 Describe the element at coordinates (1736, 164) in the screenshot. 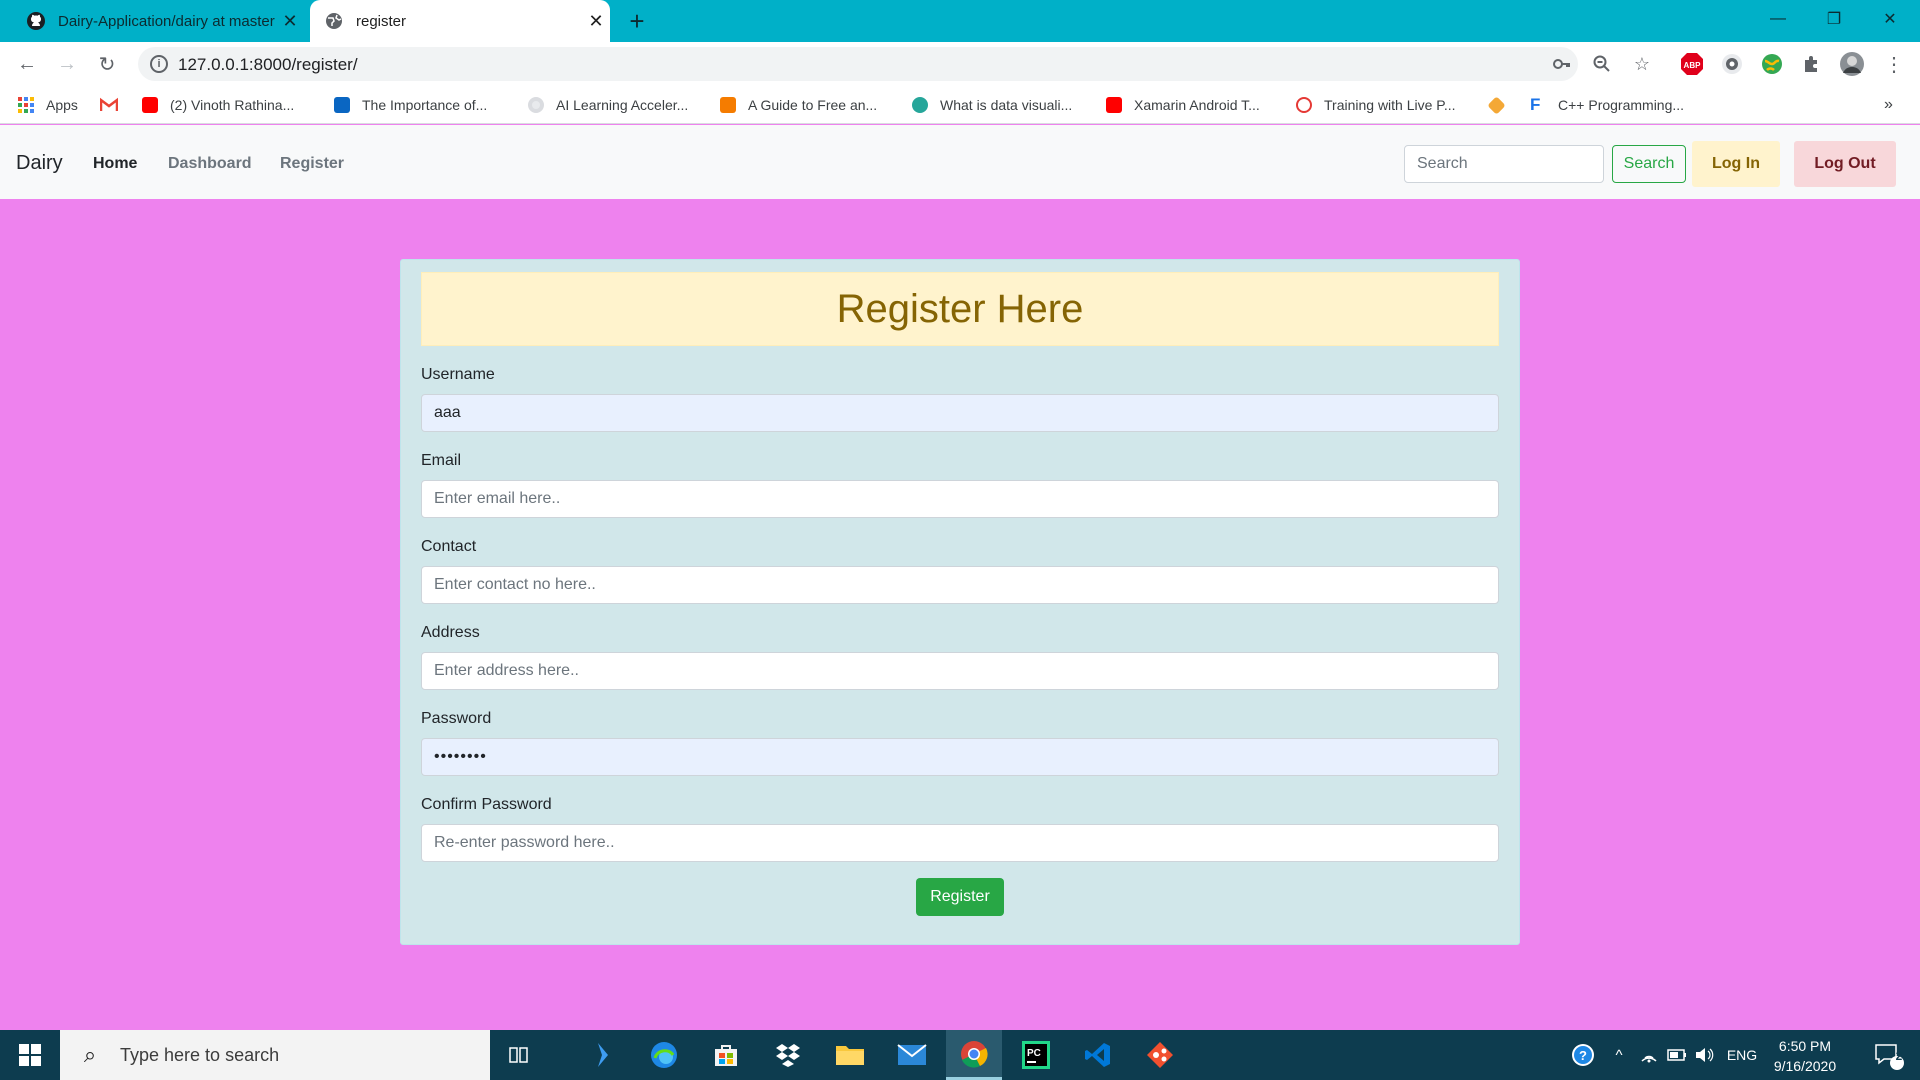

I see `login-button: Log In` at that location.